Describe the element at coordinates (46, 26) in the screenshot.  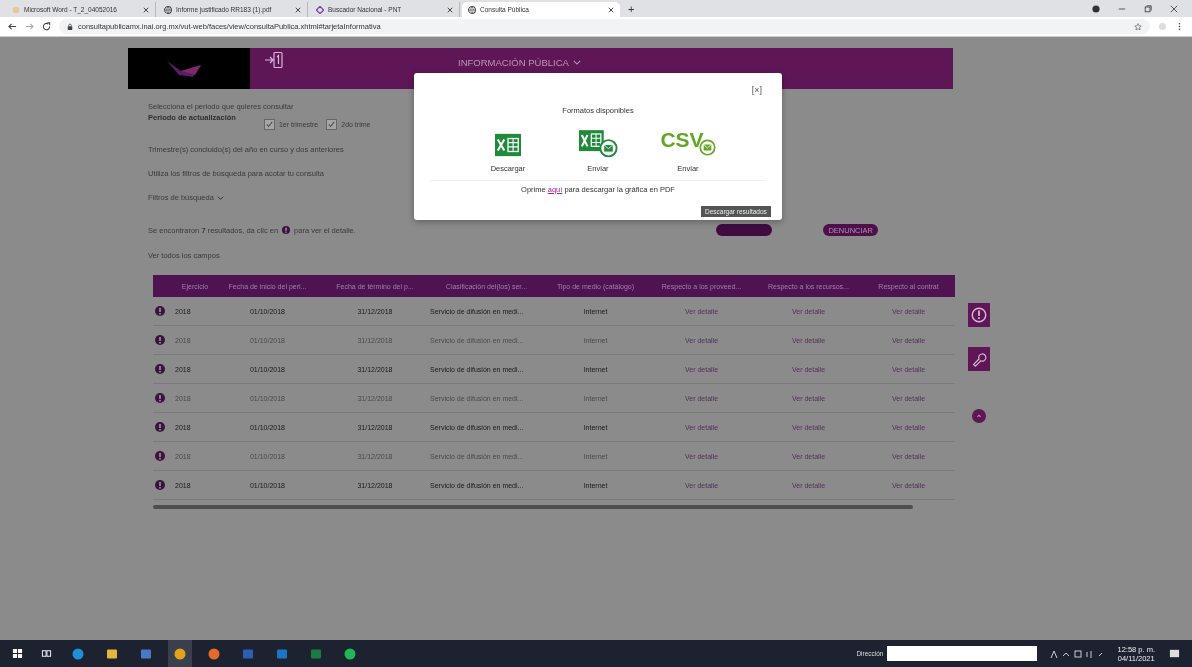
I see `reload-icon` at that location.